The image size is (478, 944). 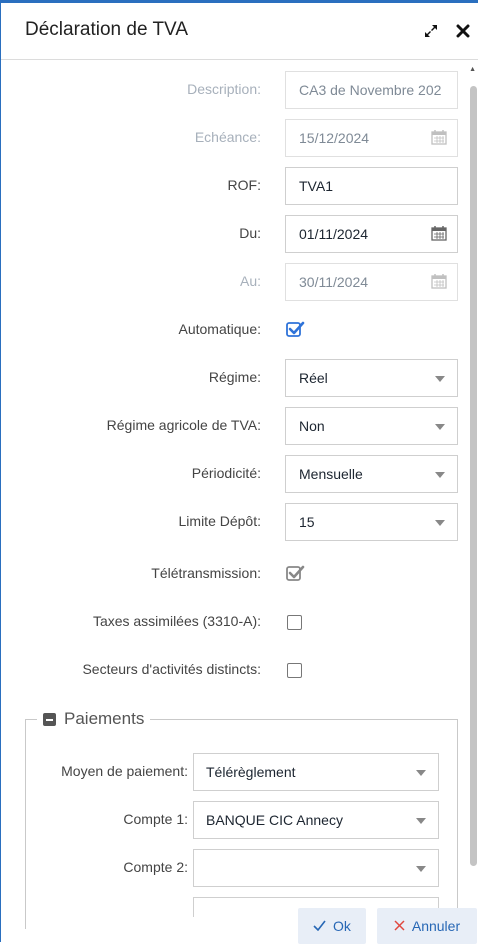 I want to click on regime-row: Régime: Réel, so click(x=231, y=378).